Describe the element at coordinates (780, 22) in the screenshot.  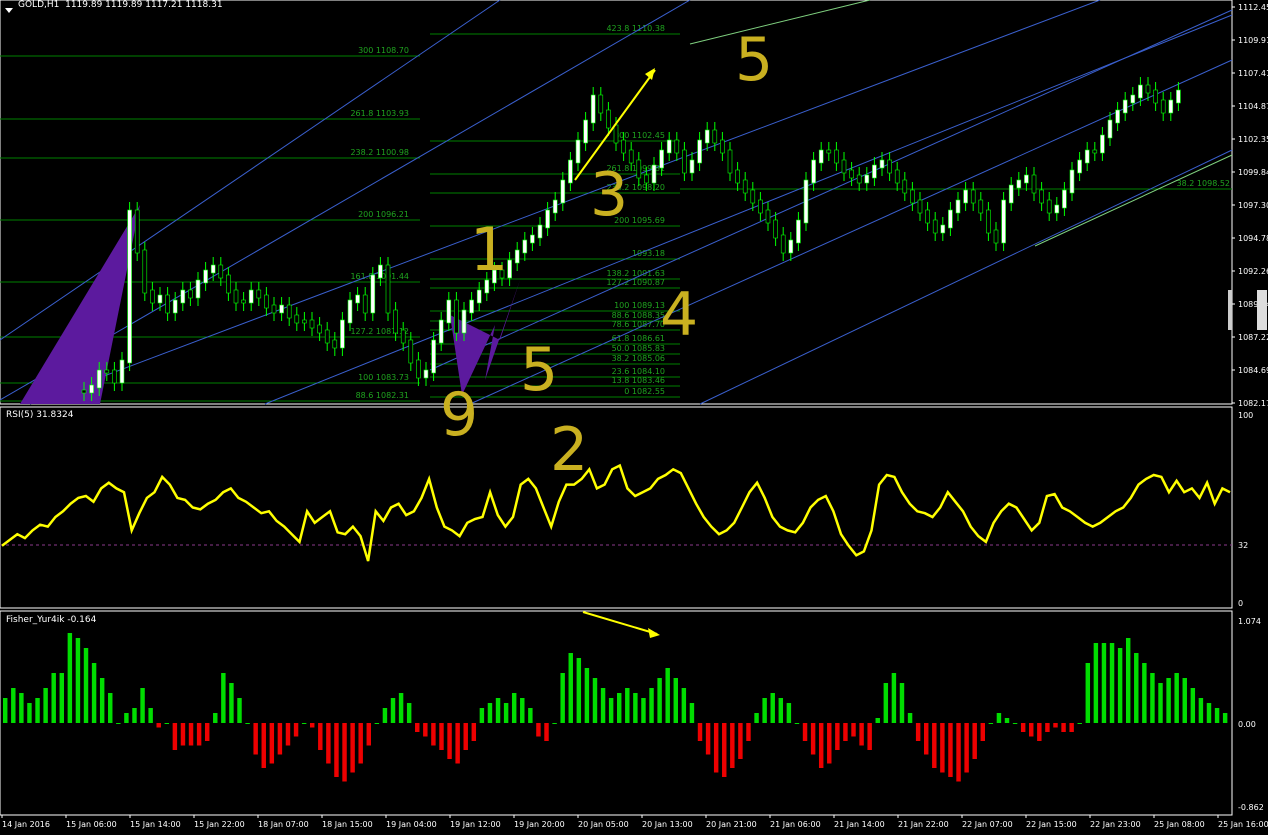
I see `trendline` at that location.